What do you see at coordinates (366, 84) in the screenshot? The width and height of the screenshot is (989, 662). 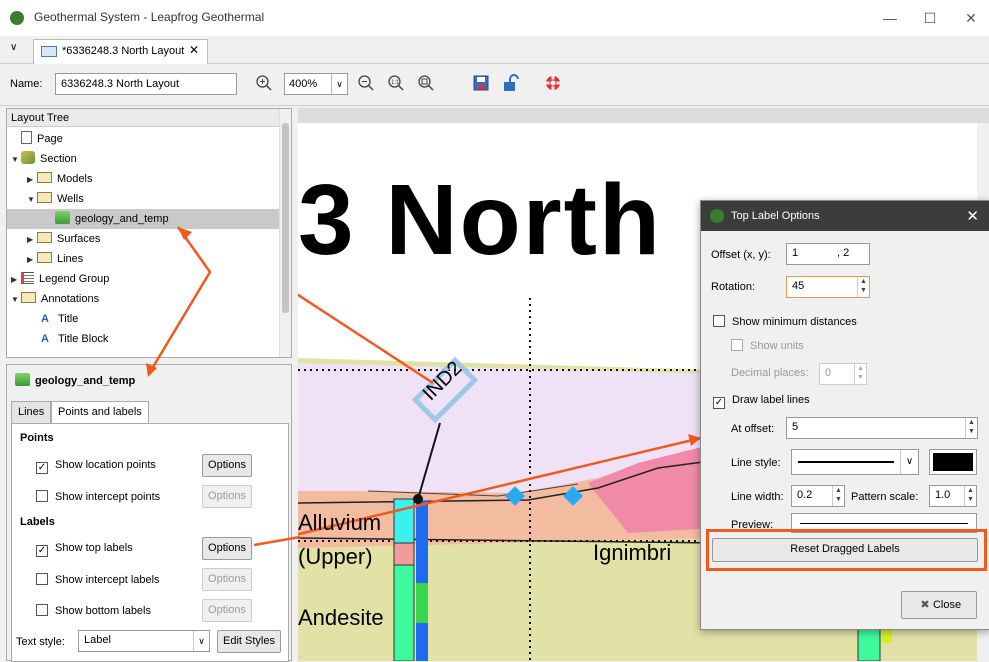 I see `zoom-out-icon` at bounding box center [366, 84].